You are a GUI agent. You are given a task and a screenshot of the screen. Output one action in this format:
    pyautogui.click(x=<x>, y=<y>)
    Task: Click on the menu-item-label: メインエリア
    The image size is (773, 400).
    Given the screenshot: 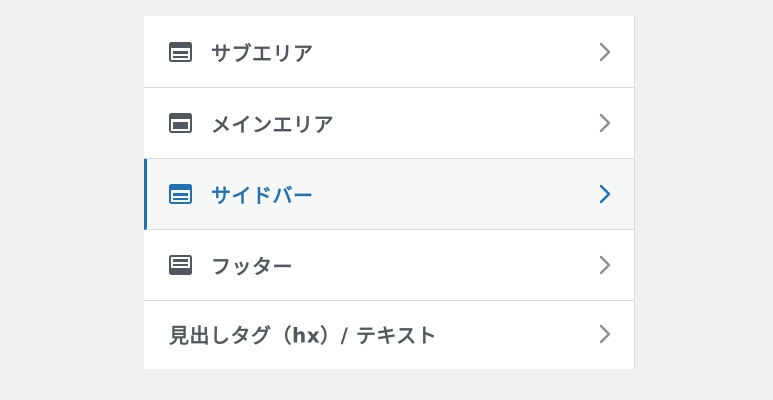 What is the action you would take?
    pyautogui.click(x=272, y=124)
    